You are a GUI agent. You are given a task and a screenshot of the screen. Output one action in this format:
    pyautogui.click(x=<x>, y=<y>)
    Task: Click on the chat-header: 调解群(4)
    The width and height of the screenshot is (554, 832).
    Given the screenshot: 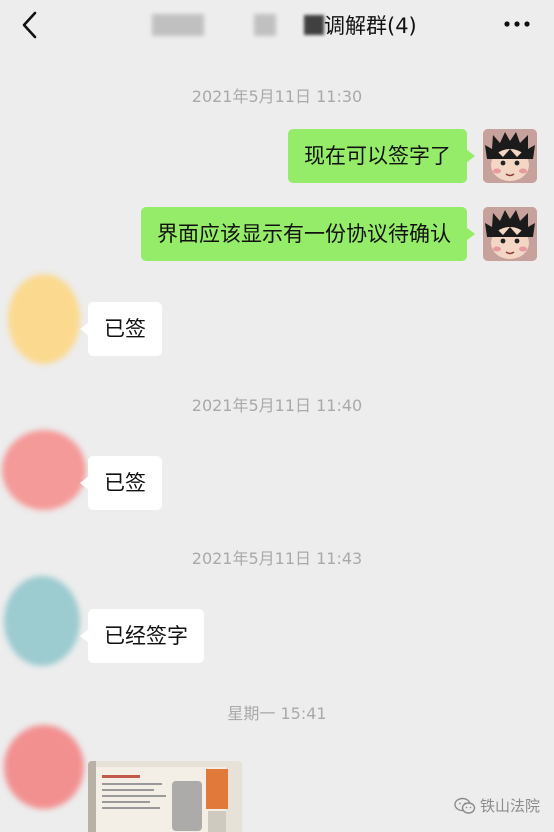 What is the action you would take?
    pyautogui.click(x=277, y=26)
    